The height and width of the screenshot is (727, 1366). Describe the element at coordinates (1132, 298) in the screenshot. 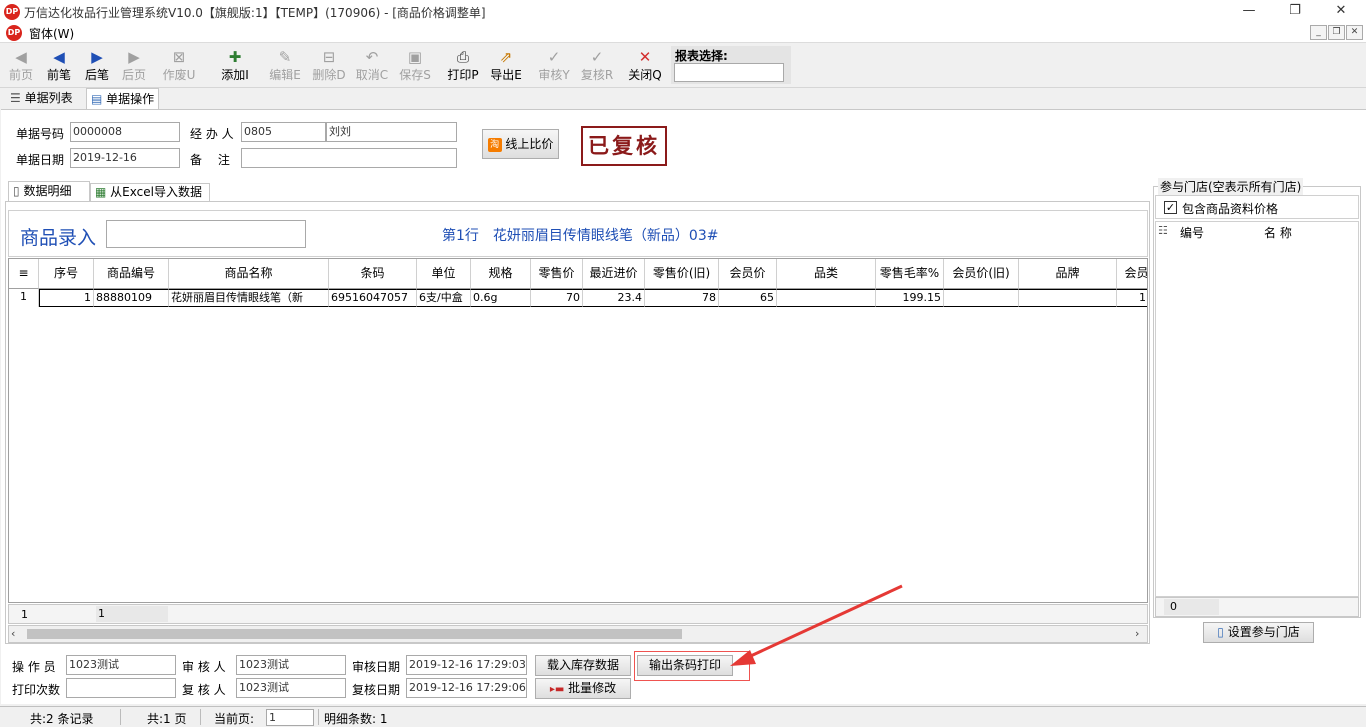

I see `cell-member-extra: 1` at that location.